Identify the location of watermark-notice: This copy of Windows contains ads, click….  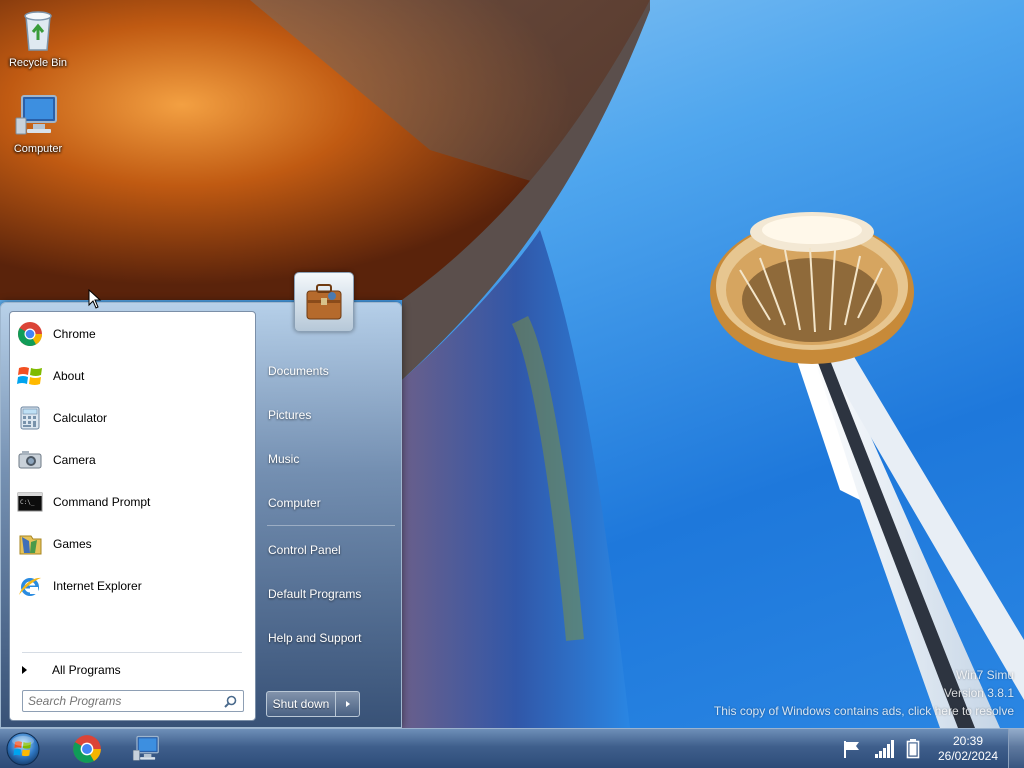
(864, 711).